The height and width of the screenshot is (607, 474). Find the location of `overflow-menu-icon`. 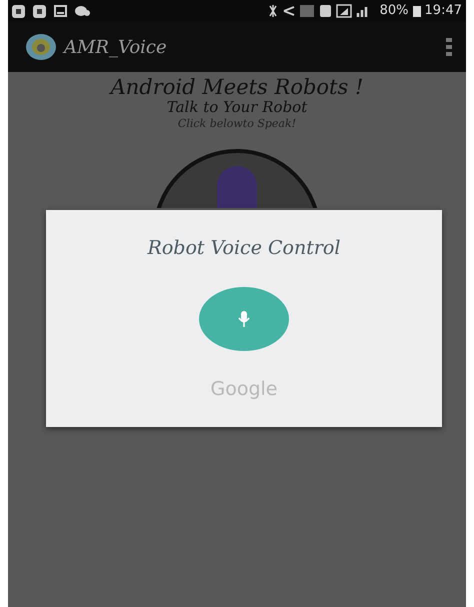

overflow-menu-icon is located at coordinates (449, 47).